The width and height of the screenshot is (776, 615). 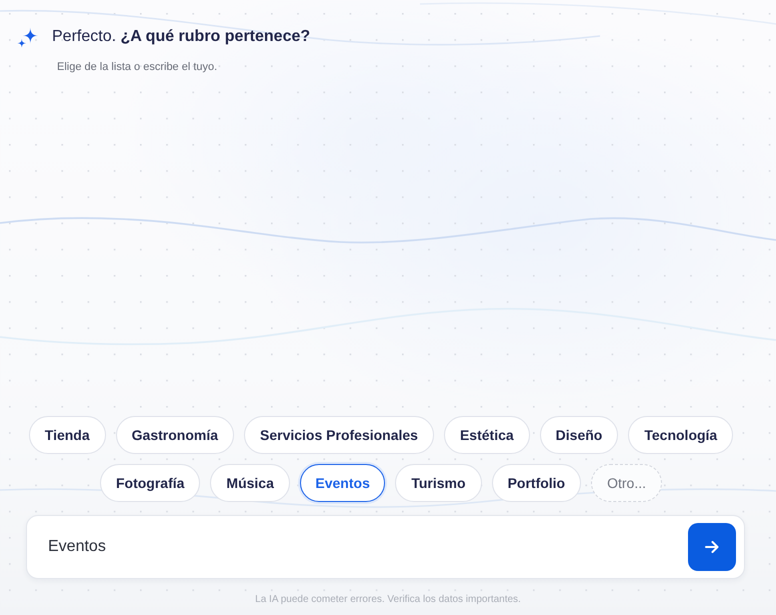 What do you see at coordinates (339, 435) in the screenshot?
I see `category-chip: Servicios Profesionales` at bounding box center [339, 435].